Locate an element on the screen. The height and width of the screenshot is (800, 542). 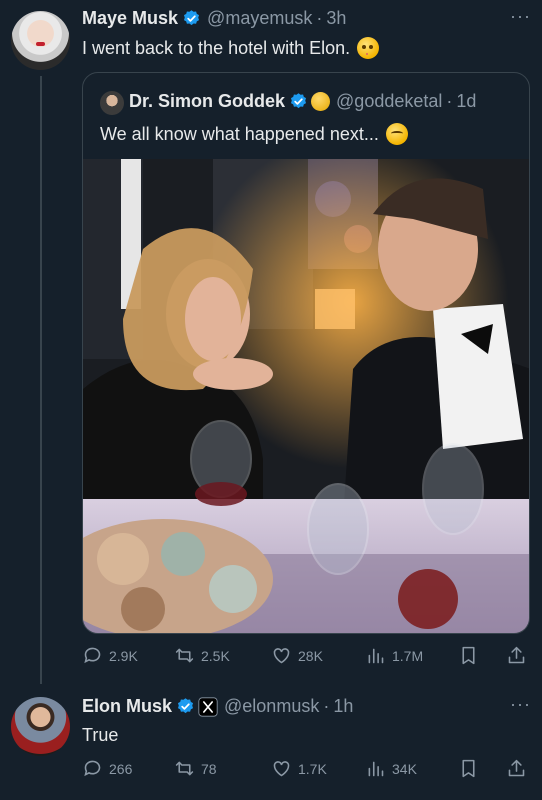
like-button: 1.7K is located at coordinates (299, 768).